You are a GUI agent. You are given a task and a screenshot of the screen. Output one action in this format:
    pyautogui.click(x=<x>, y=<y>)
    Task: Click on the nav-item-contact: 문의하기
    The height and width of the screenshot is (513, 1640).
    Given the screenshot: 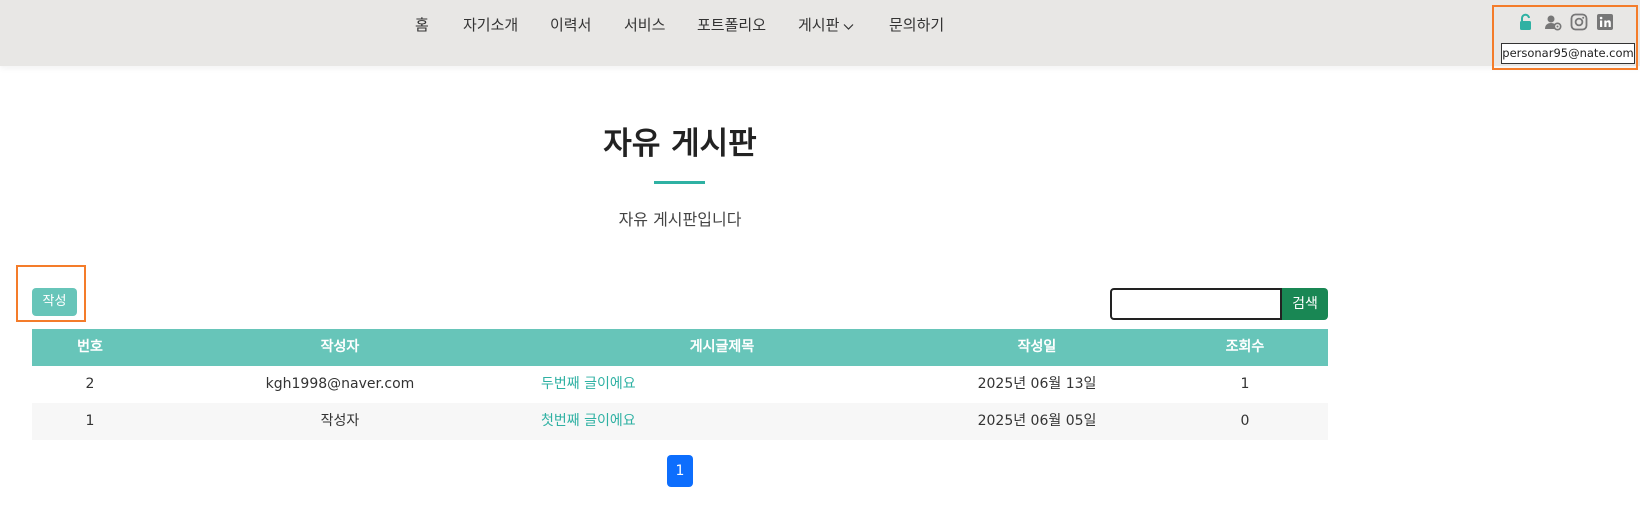 What is the action you would take?
    pyautogui.click(x=916, y=24)
    